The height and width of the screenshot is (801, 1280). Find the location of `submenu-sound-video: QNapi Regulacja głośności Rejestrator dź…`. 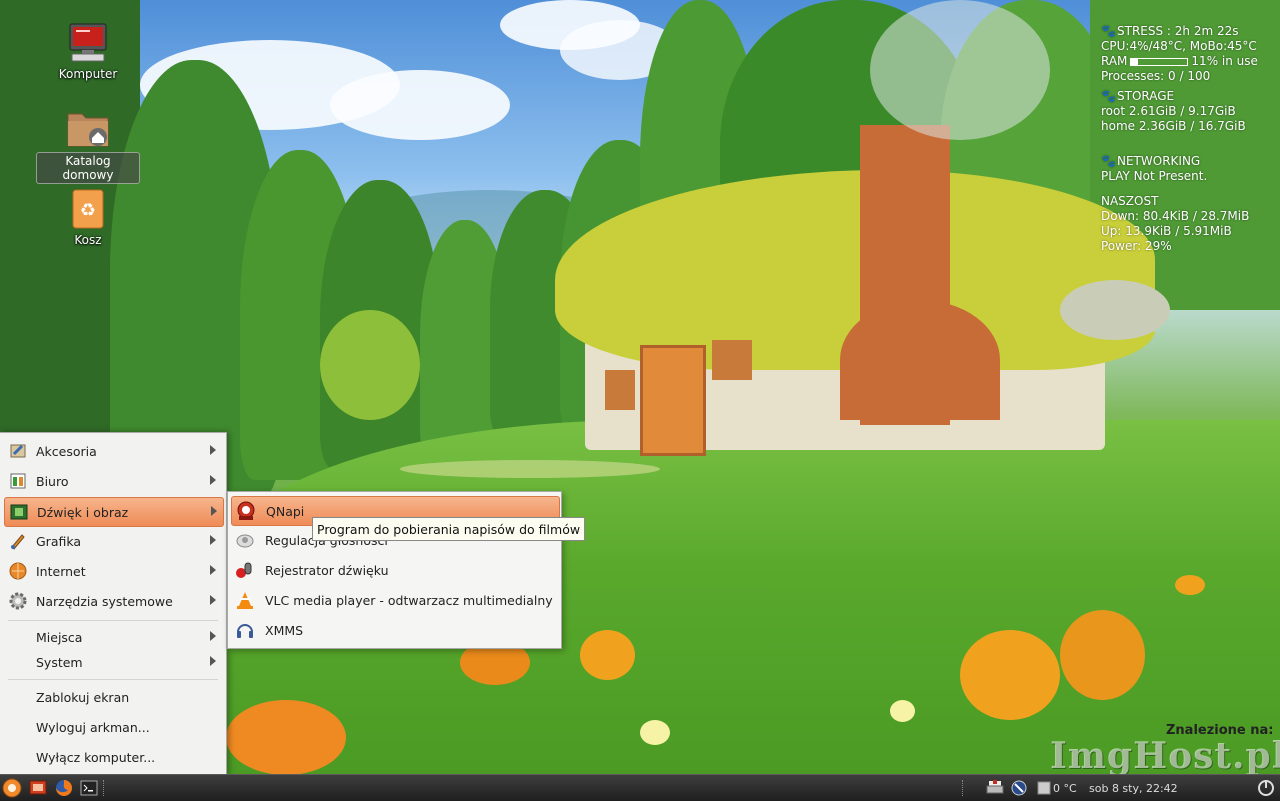

submenu-sound-video: QNapi Regulacja głośności Rejestrator dź… is located at coordinates (394, 570).